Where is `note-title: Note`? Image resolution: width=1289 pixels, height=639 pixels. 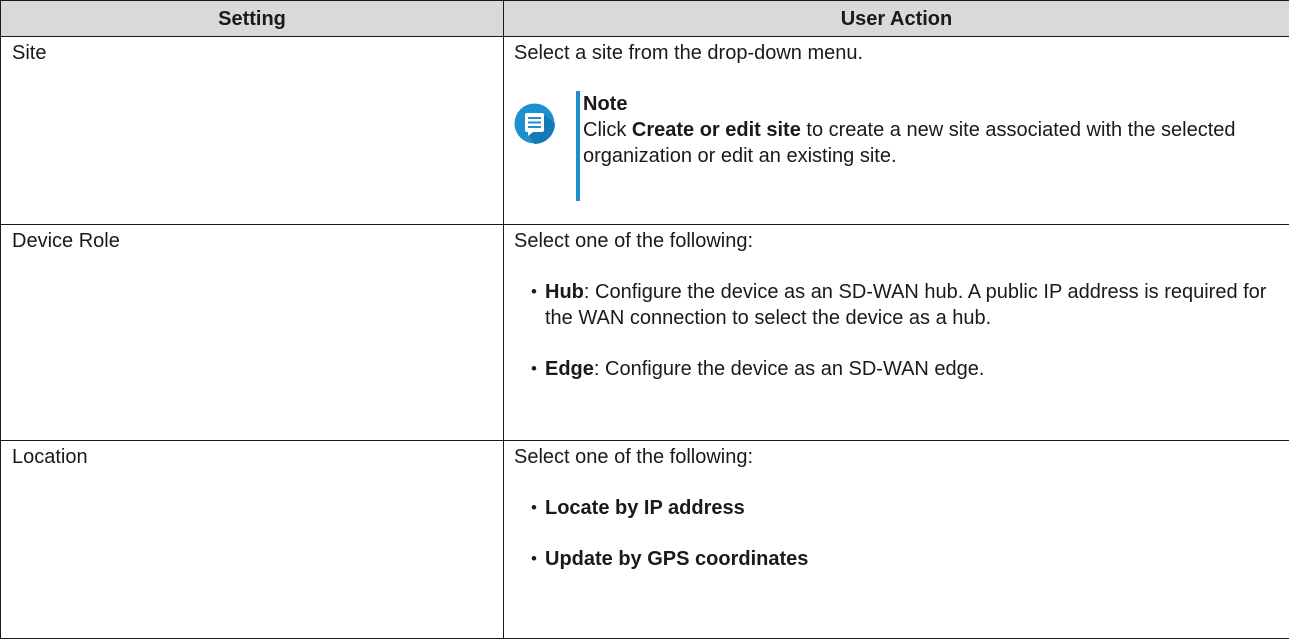 note-title: Note is located at coordinates (605, 104).